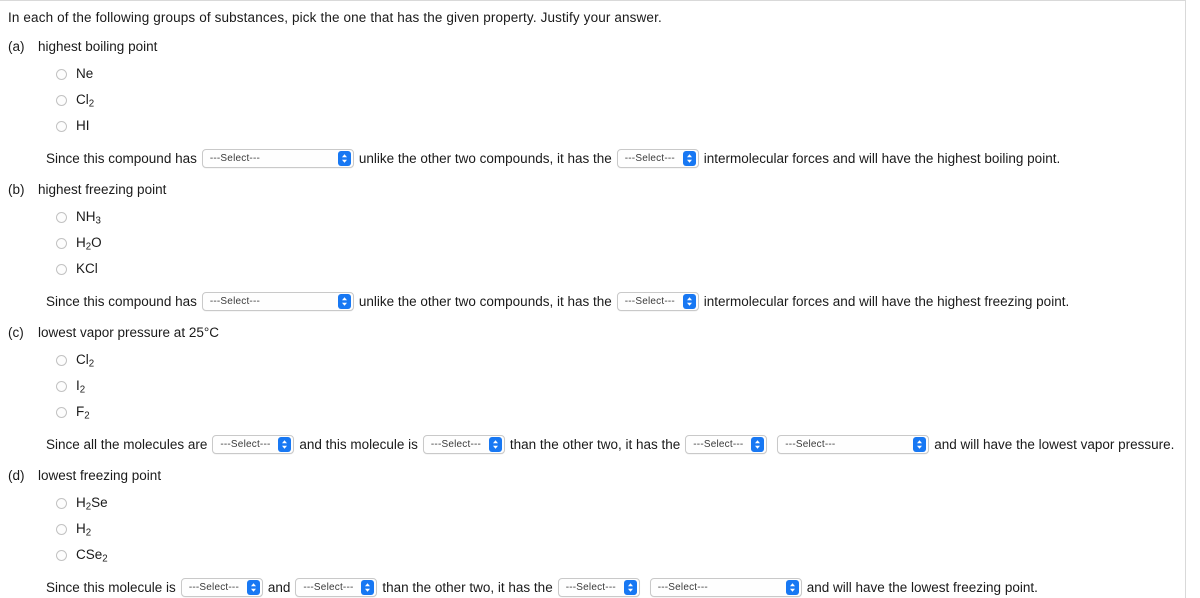  Describe the element at coordinates (467, 587) in the screenshot. I see `justification-text: than the other two, it has the` at that location.